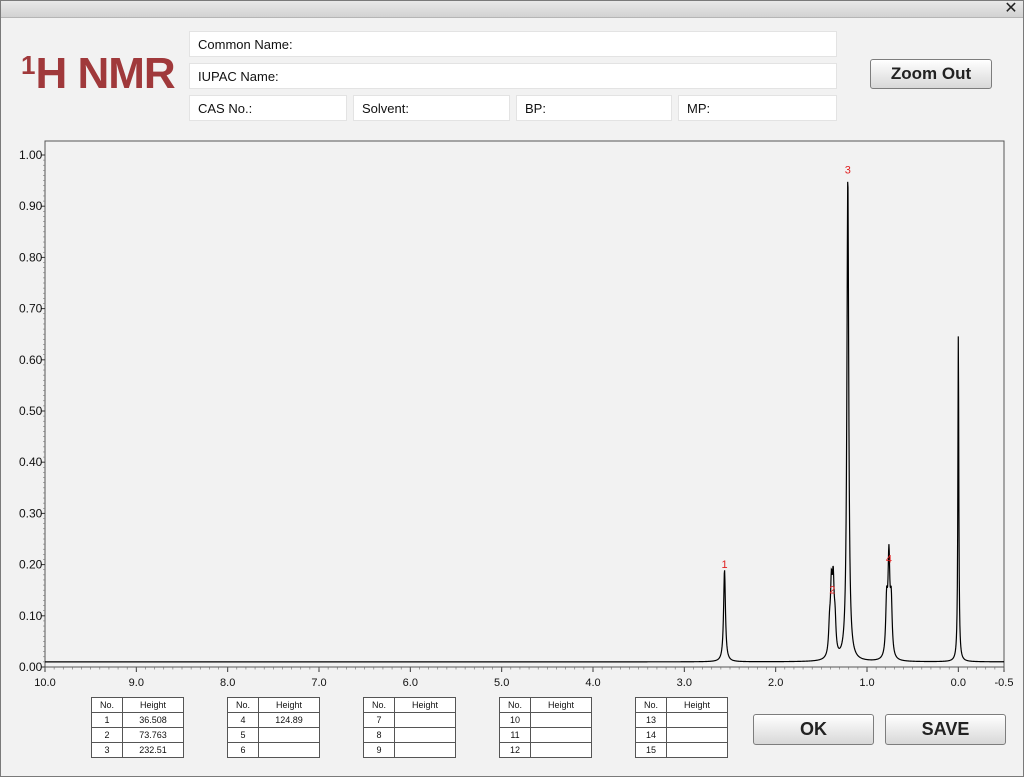 This screenshot has height=777, width=1024. Describe the element at coordinates (107, 735) in the screenshot. I see `peak-number-cell: 2` at that location.